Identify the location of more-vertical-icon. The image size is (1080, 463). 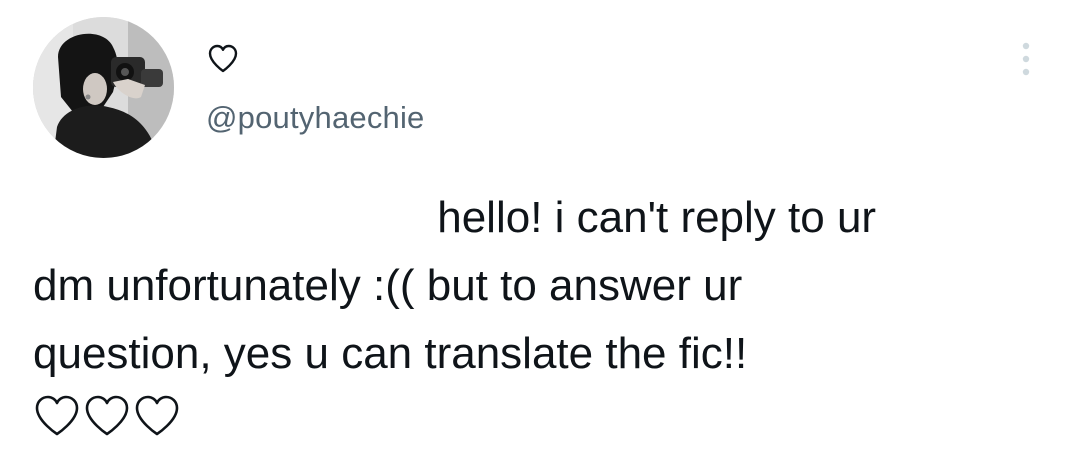
(1026, 59).